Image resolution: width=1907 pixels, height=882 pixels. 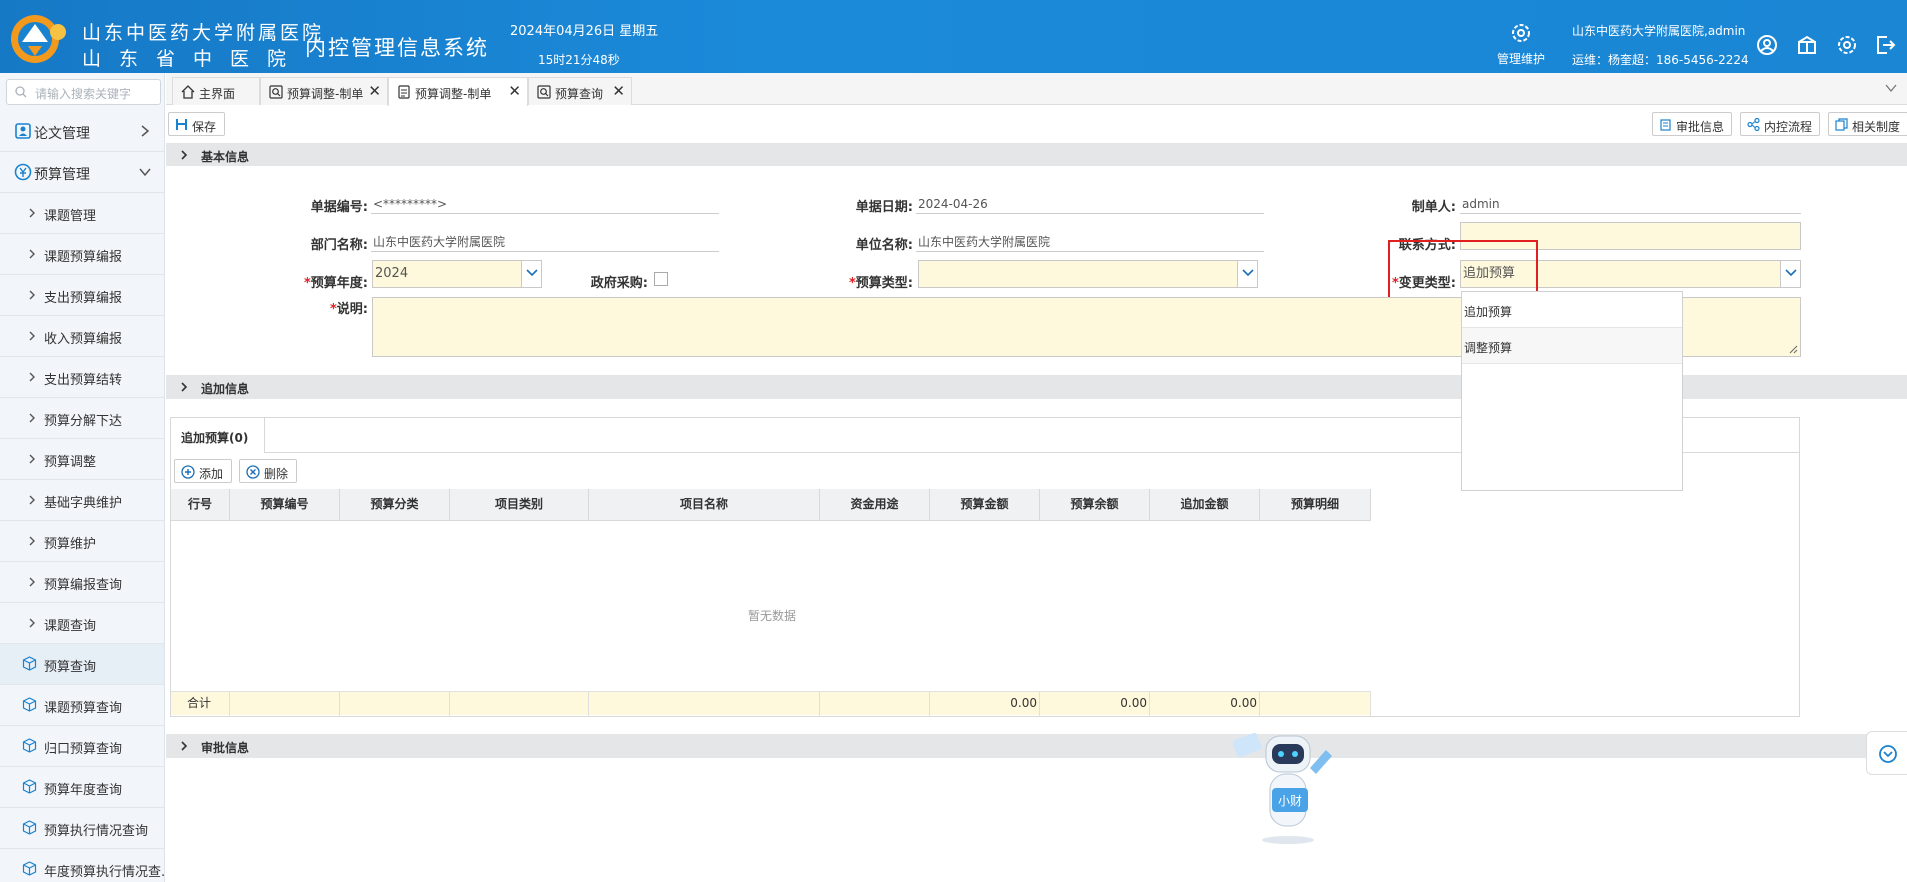 What do you see at coordinates (203, 471) in the screenshot?
I see `add-button: 添加` at bounding box center [203, 471].